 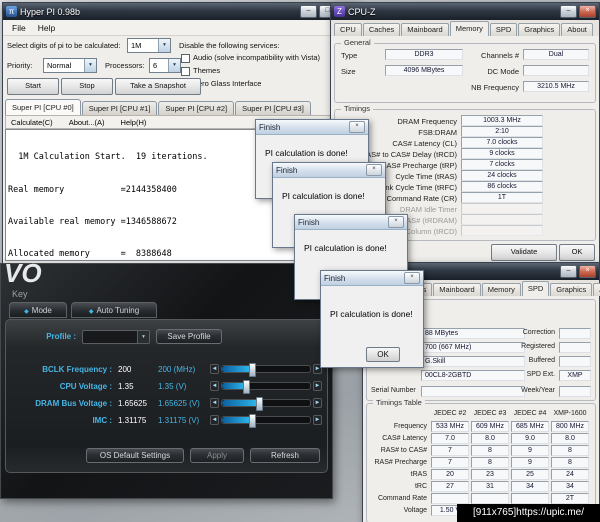 What do you see at coordinates (362, 11) in the screenshot?
I see `cpuz-title: CPU-Z` at bounding box center [362, 11].